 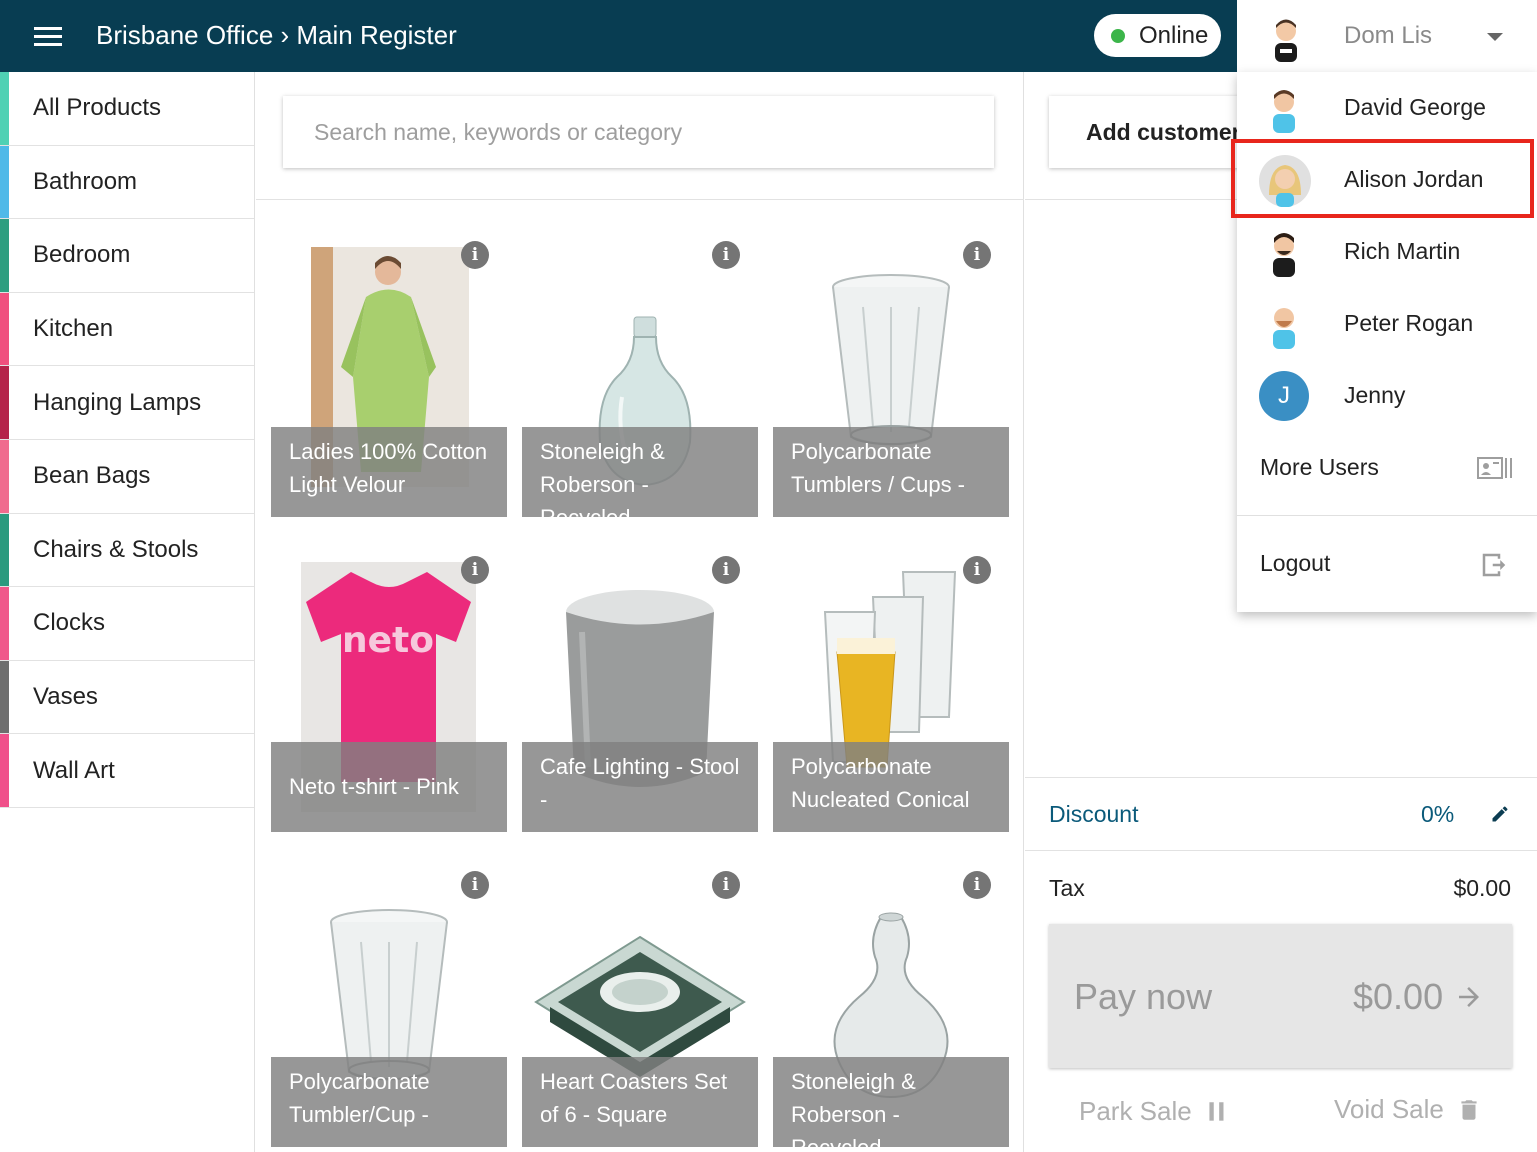 What do you see at coordinates (618, 36) in the screenshot?
I see `top-bar: Brisbane Office › Main Register Online` at bounding box center [618, 36].